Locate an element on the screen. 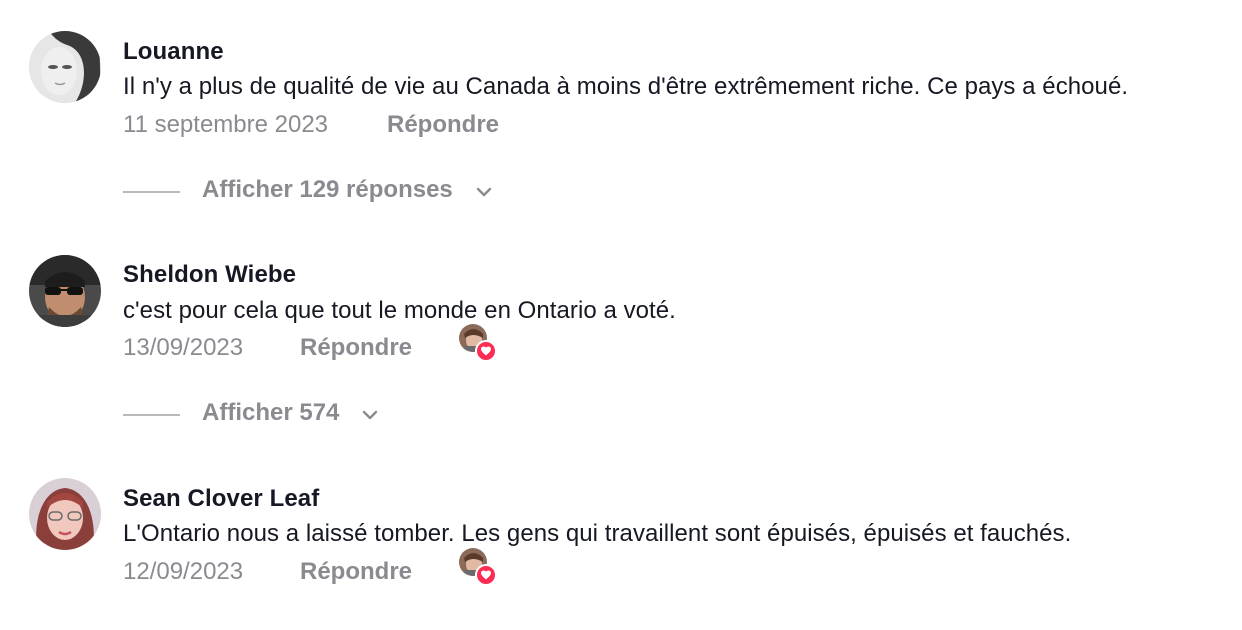 This screenshot has width=1242, height=630. comment-author: Louanne is located at coordinates (173, 52).